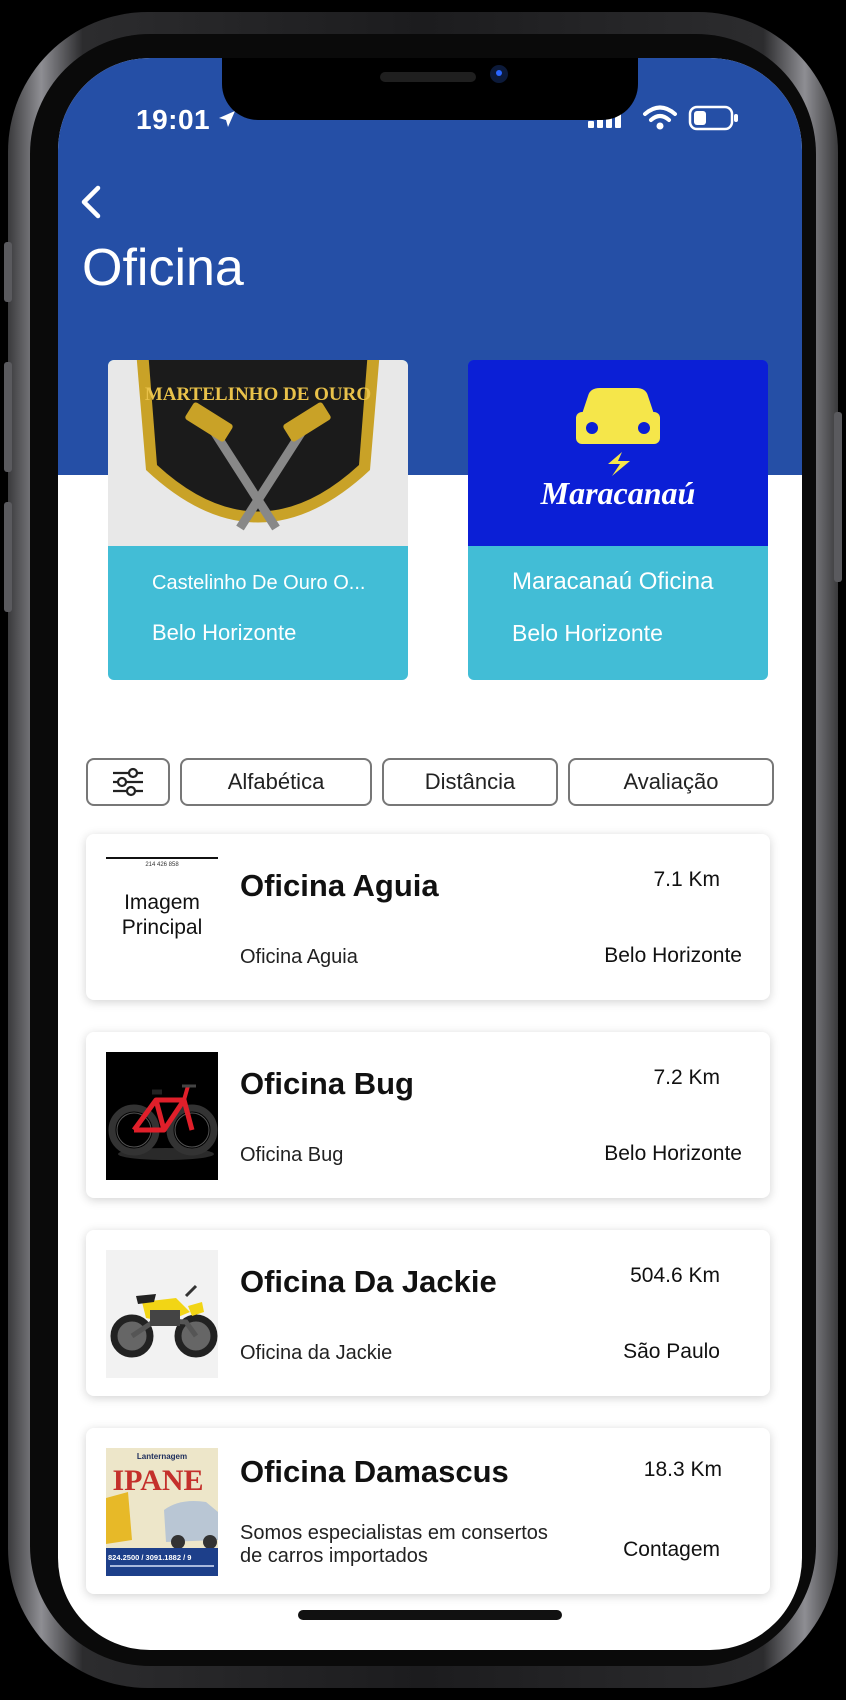  Describe the element at coordinates (713, 118) in the screenshot. I see `battery-icon` at that location.